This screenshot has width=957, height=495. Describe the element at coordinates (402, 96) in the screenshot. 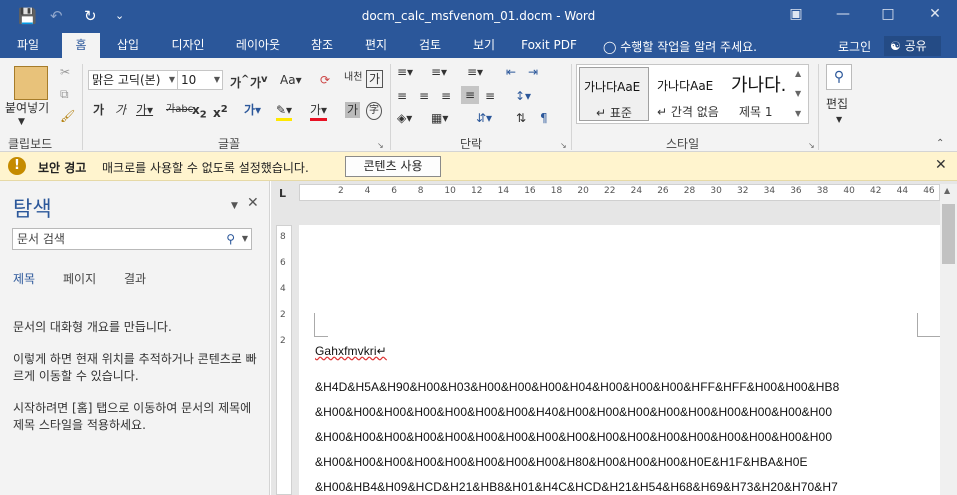

I see `align-left-icon: ≡` at that location.